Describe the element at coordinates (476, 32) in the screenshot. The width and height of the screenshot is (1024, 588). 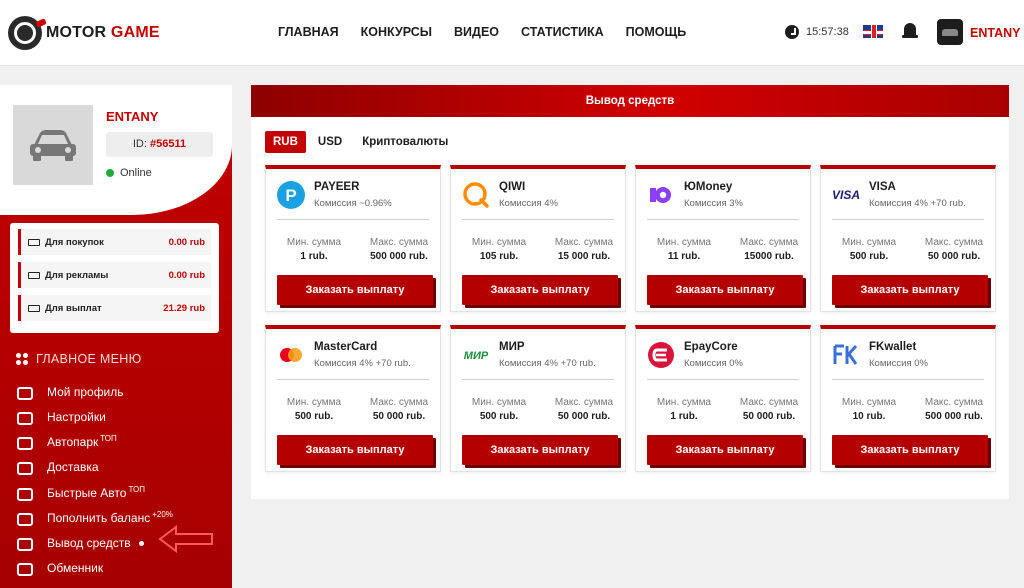
I see `nav-video: ВИДЕО` at that location.